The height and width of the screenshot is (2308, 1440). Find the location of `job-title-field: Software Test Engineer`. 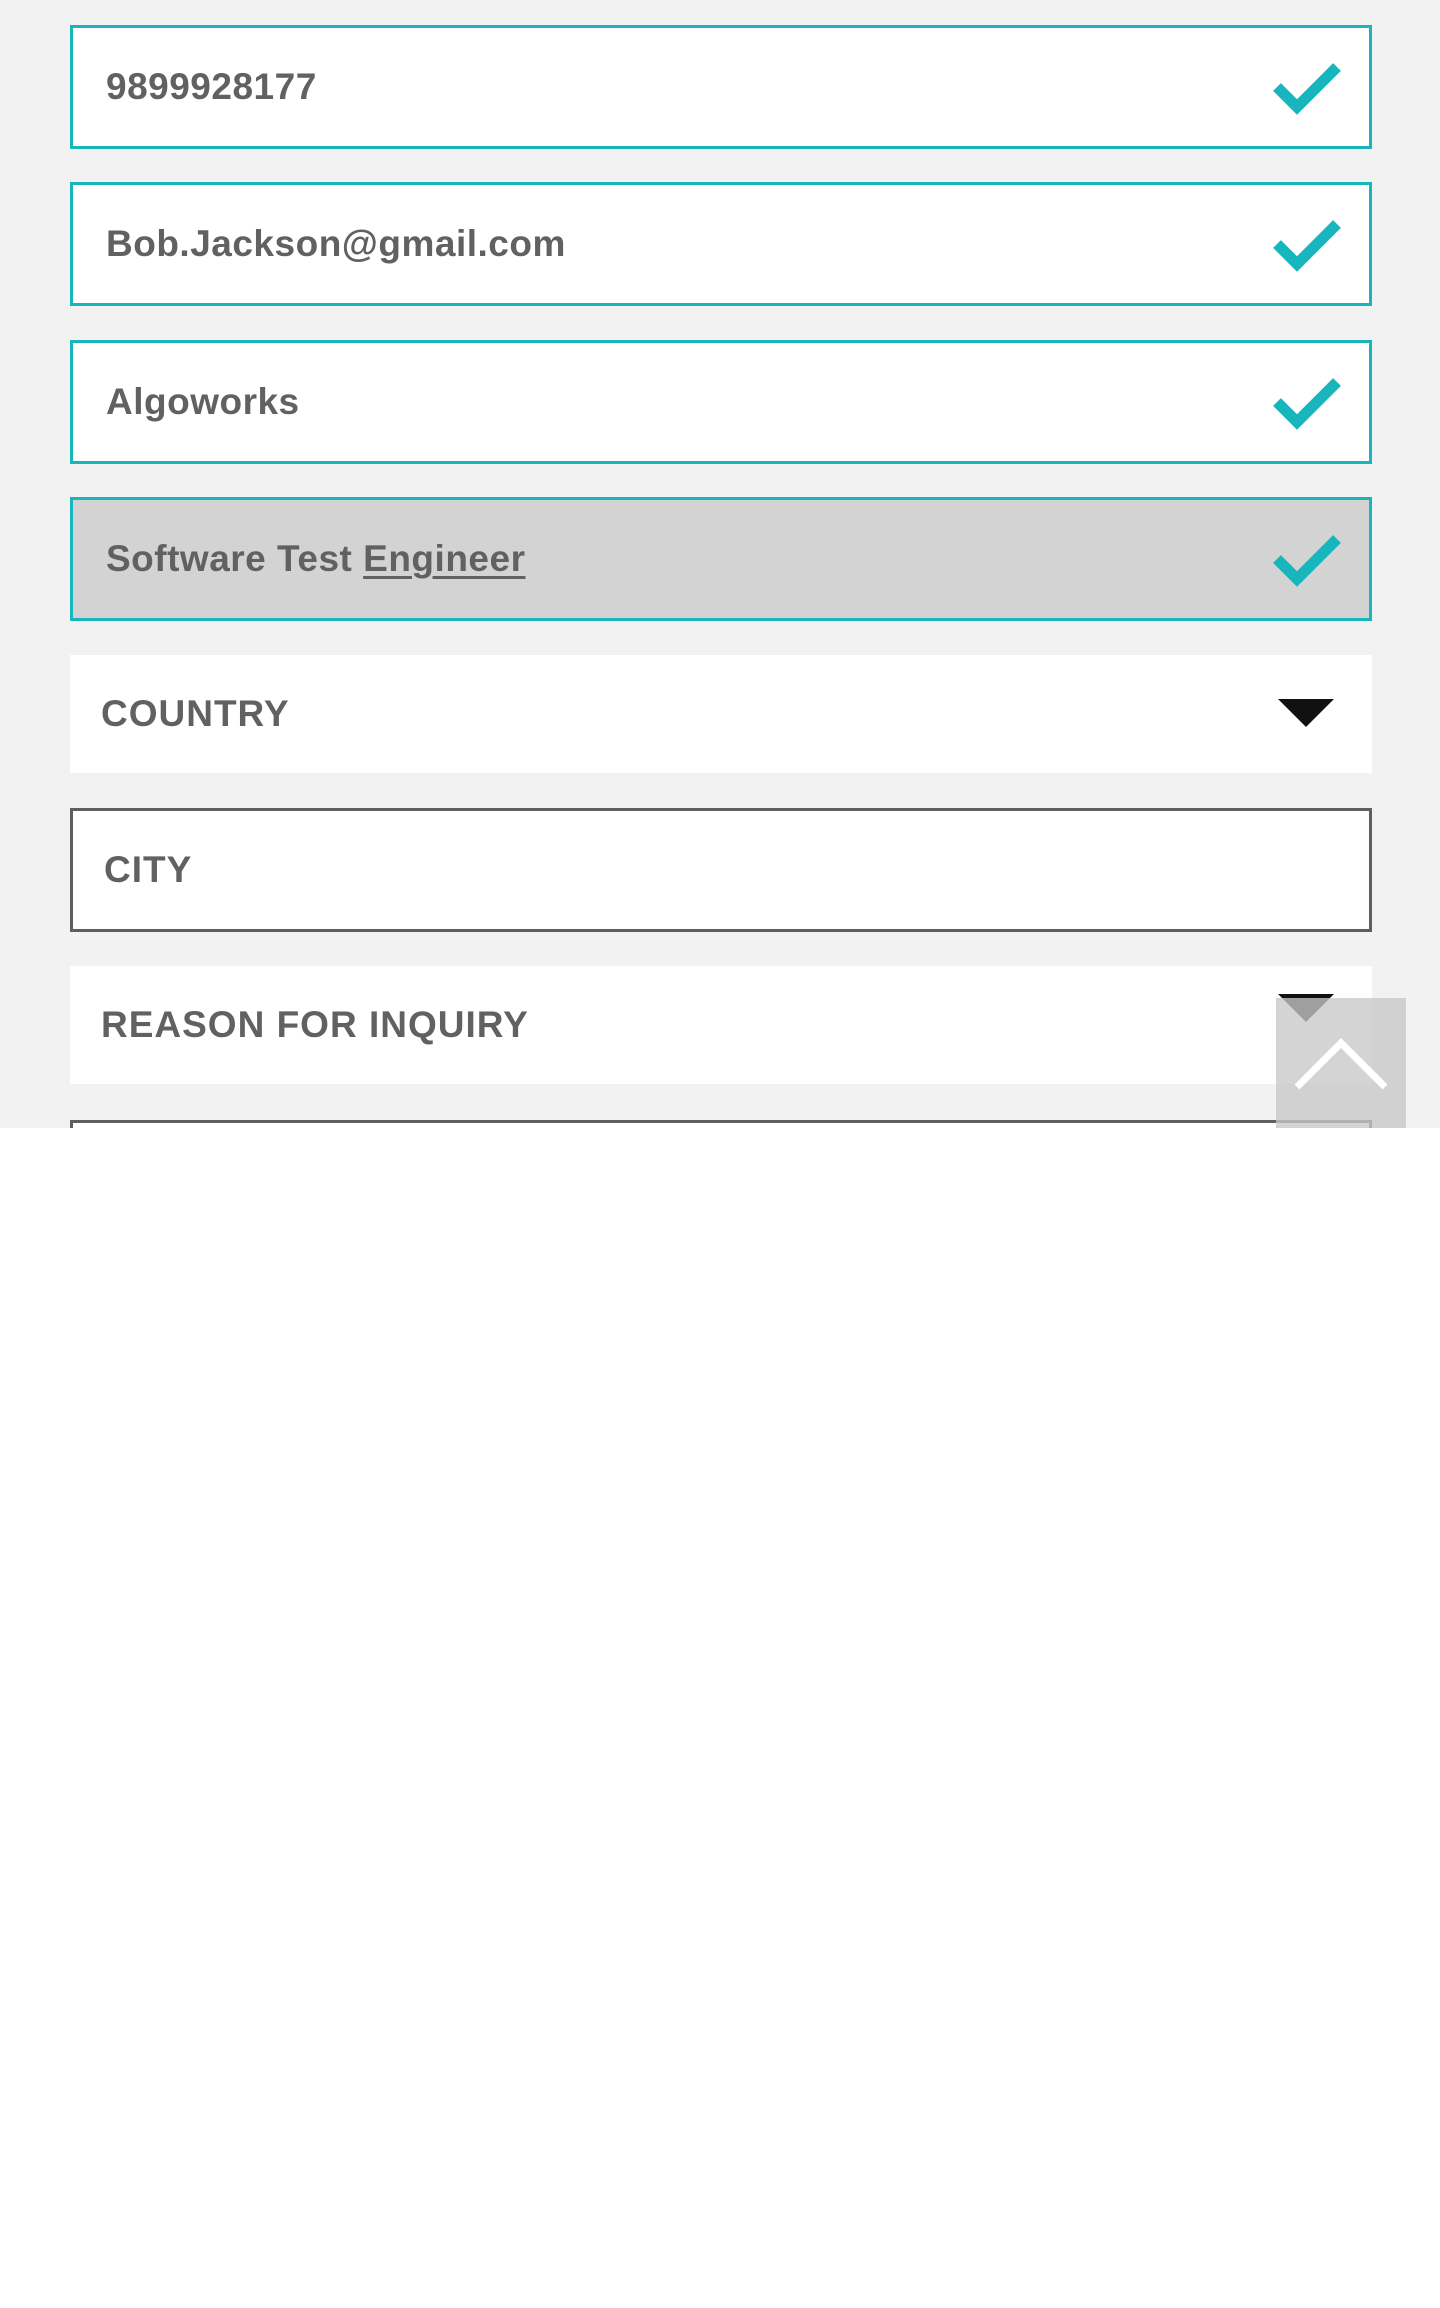

job-title-field: Software Test Engineer is located at coordinates (721, 559).